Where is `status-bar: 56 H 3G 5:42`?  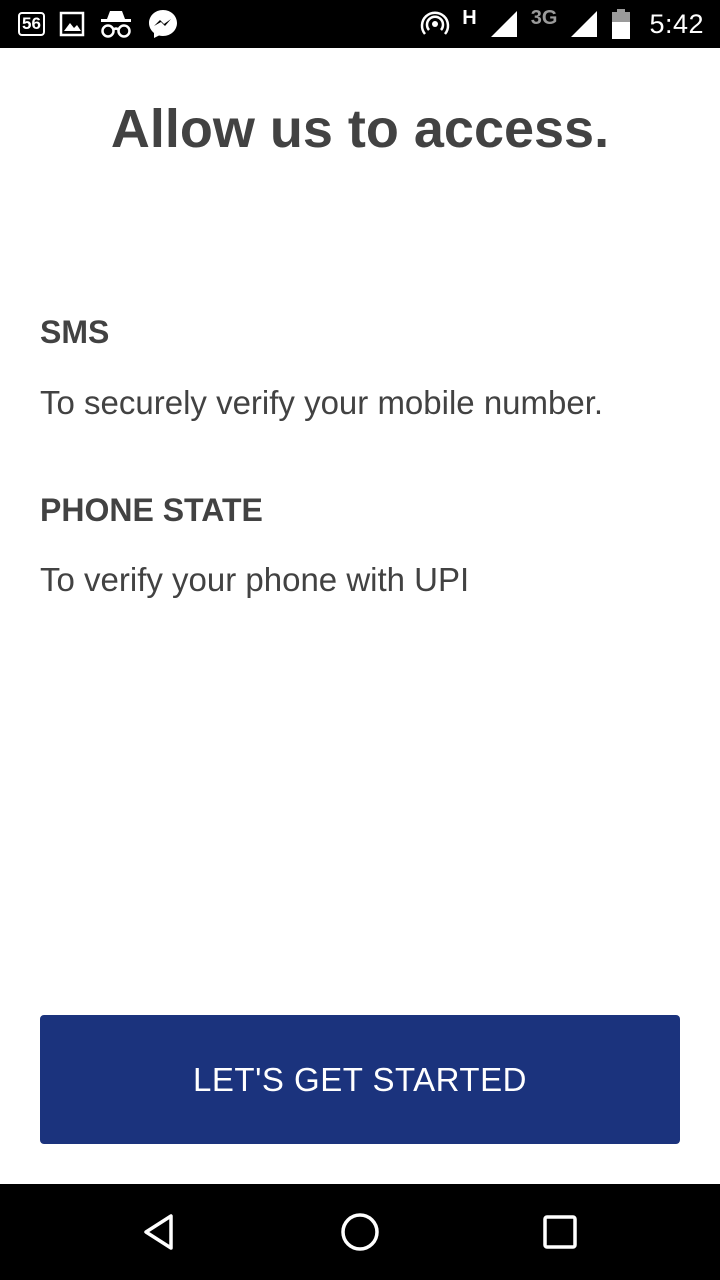
status-bar: 56 H 3G 5:42 is located at coordinates (360, 24).